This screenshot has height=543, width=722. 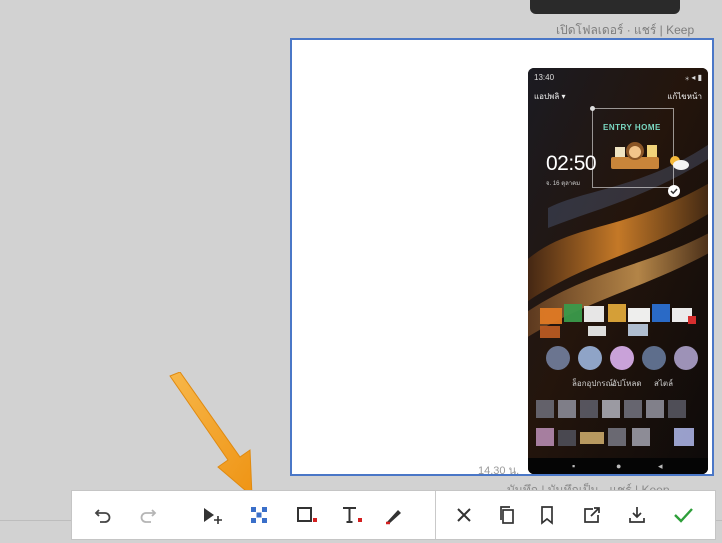 I want to click on rectangle-button, so click(x=307, y=515).